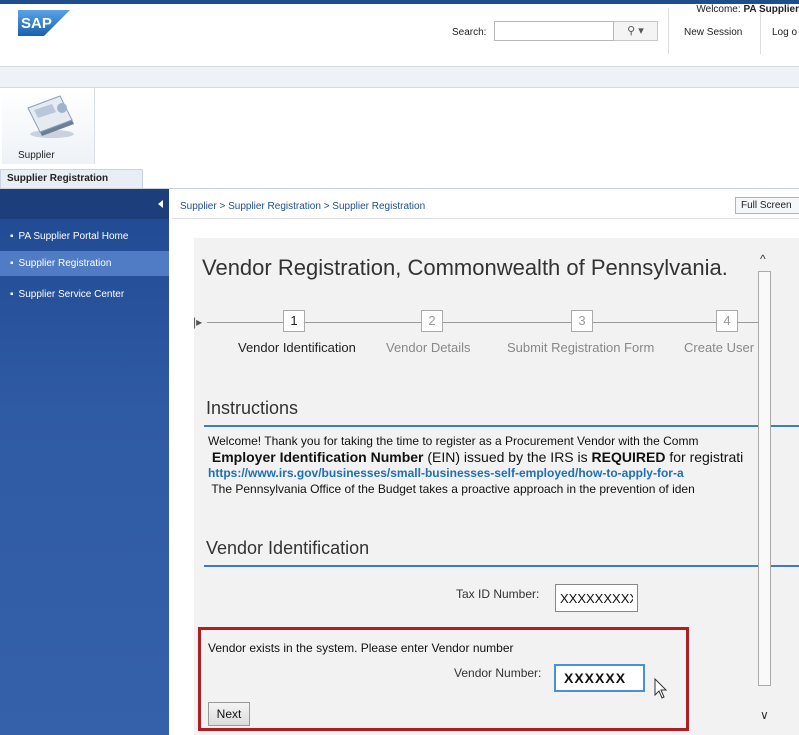 Image resolution: width=799 pixels, height=735 pixels. Describe the element at coordinates (498, 594) in the screenshot. I see `tax-id-label: Tax ID Number:` at that location.